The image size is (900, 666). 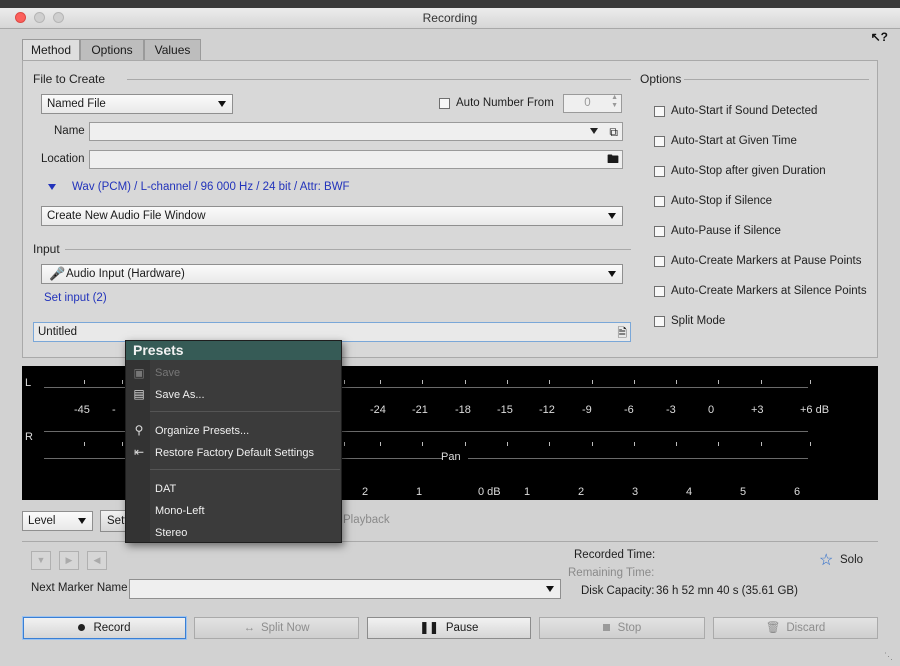 I want to click on record-icon, so click(x=82, y=627).